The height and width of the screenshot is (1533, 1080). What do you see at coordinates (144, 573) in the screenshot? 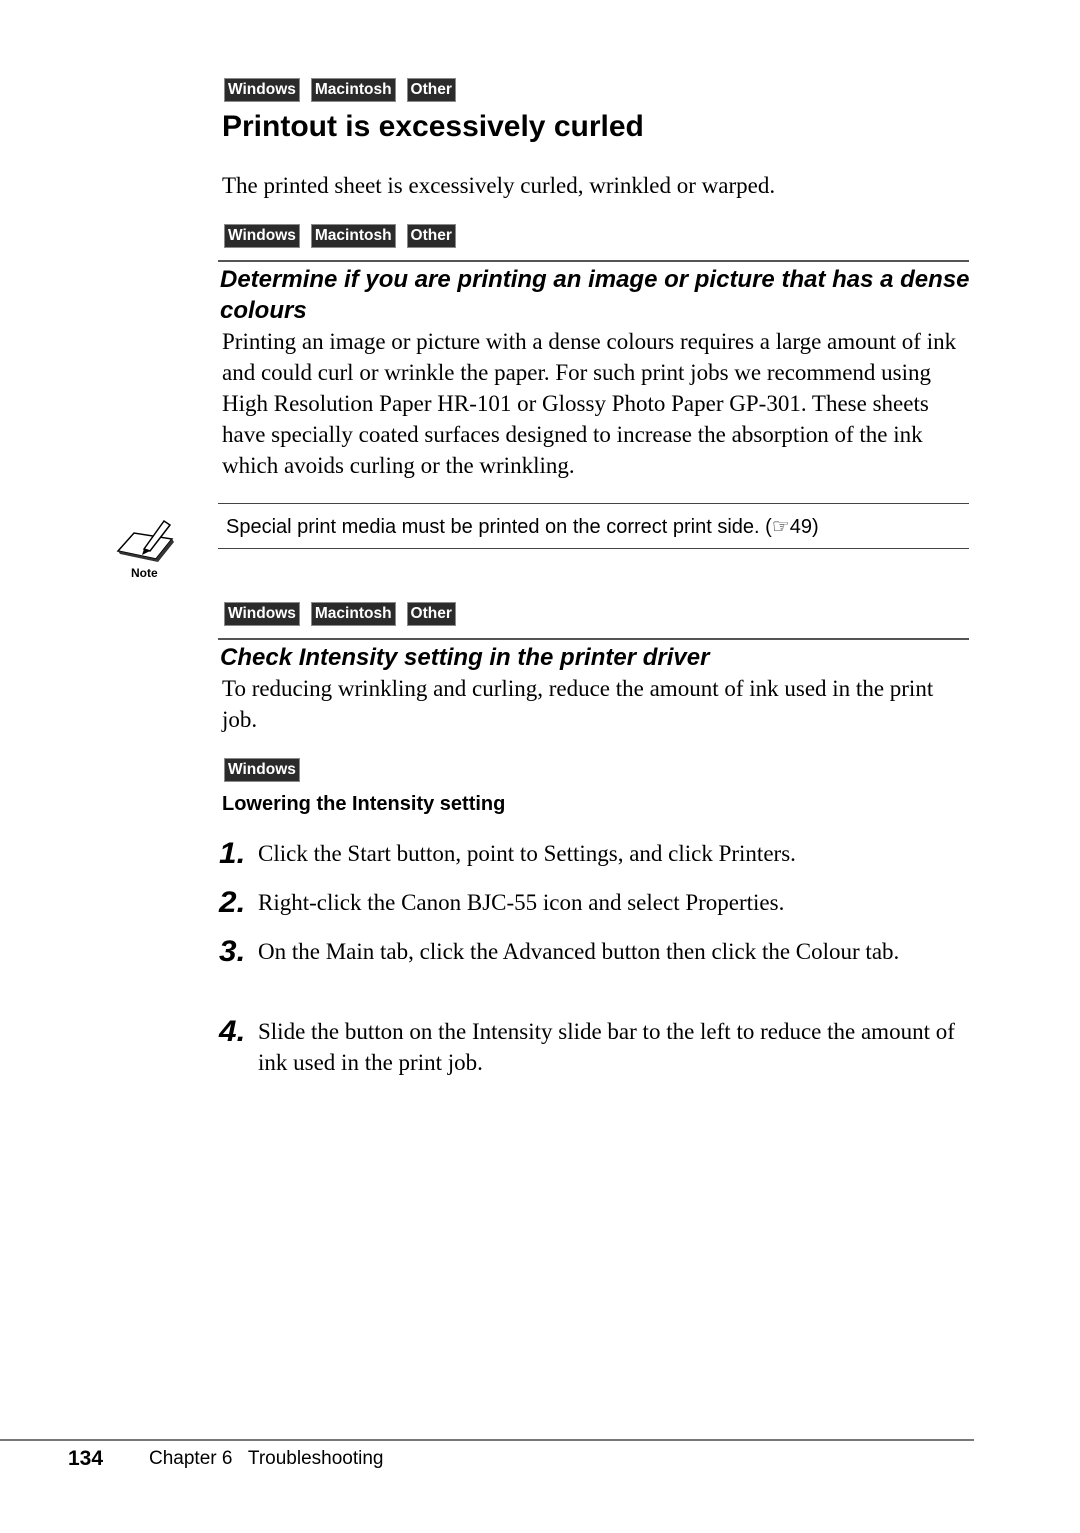
I see `note-label: Note` at bounding box center [144, 573].